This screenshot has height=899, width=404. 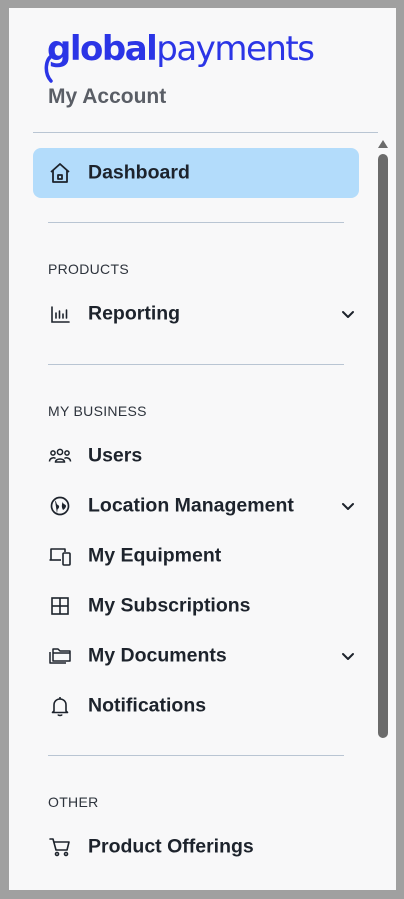 I want to click on logo-text-global: global, so click(x=102, y=49).